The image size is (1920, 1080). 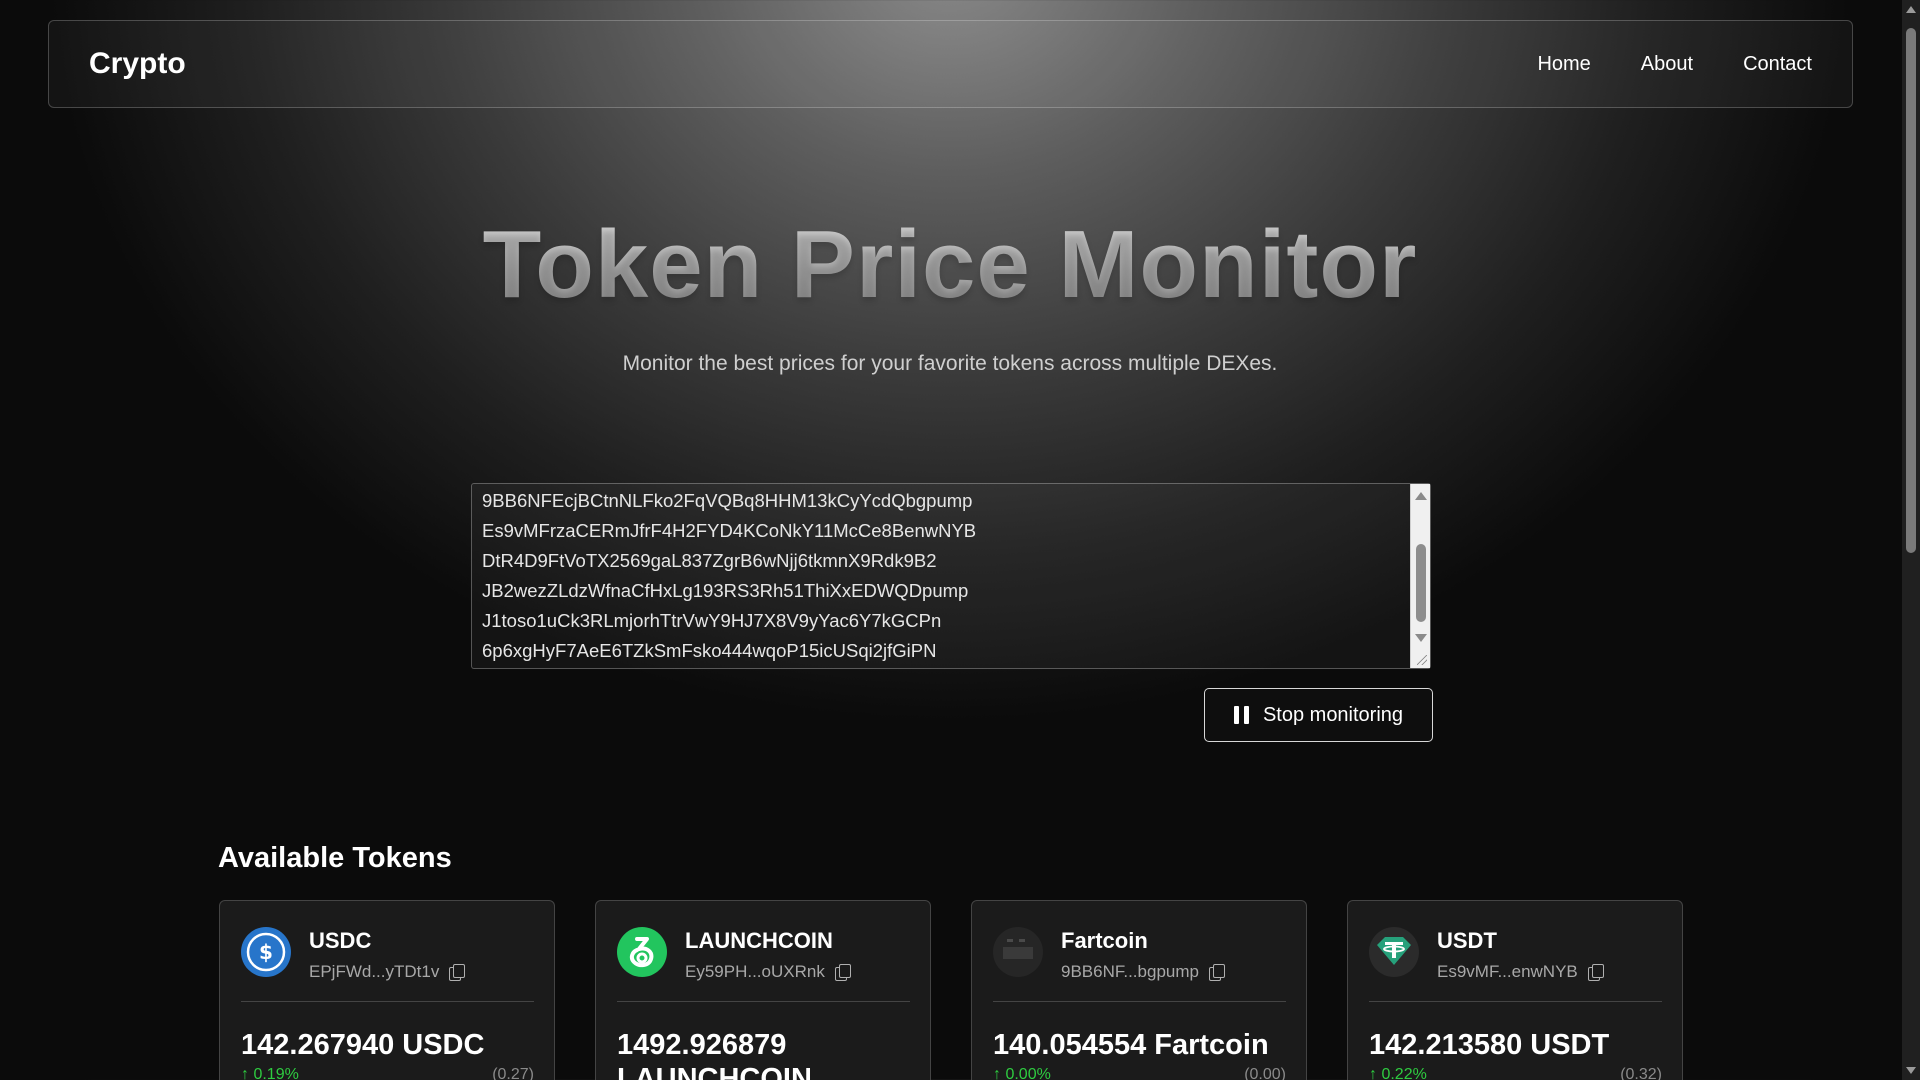 What do you see at coordinates (1139, 1073) in the screenshot?
I see `price-change-row: ↑ 0.00% (0.00)` at bounding box center [1139, 1073].